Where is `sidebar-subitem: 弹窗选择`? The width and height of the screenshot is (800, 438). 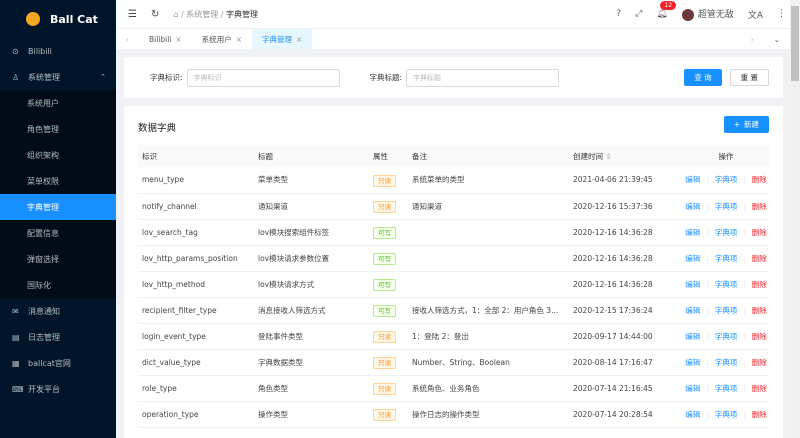
sidebar-subitem: 弹窗选择 is located at coordinates (58, 259).